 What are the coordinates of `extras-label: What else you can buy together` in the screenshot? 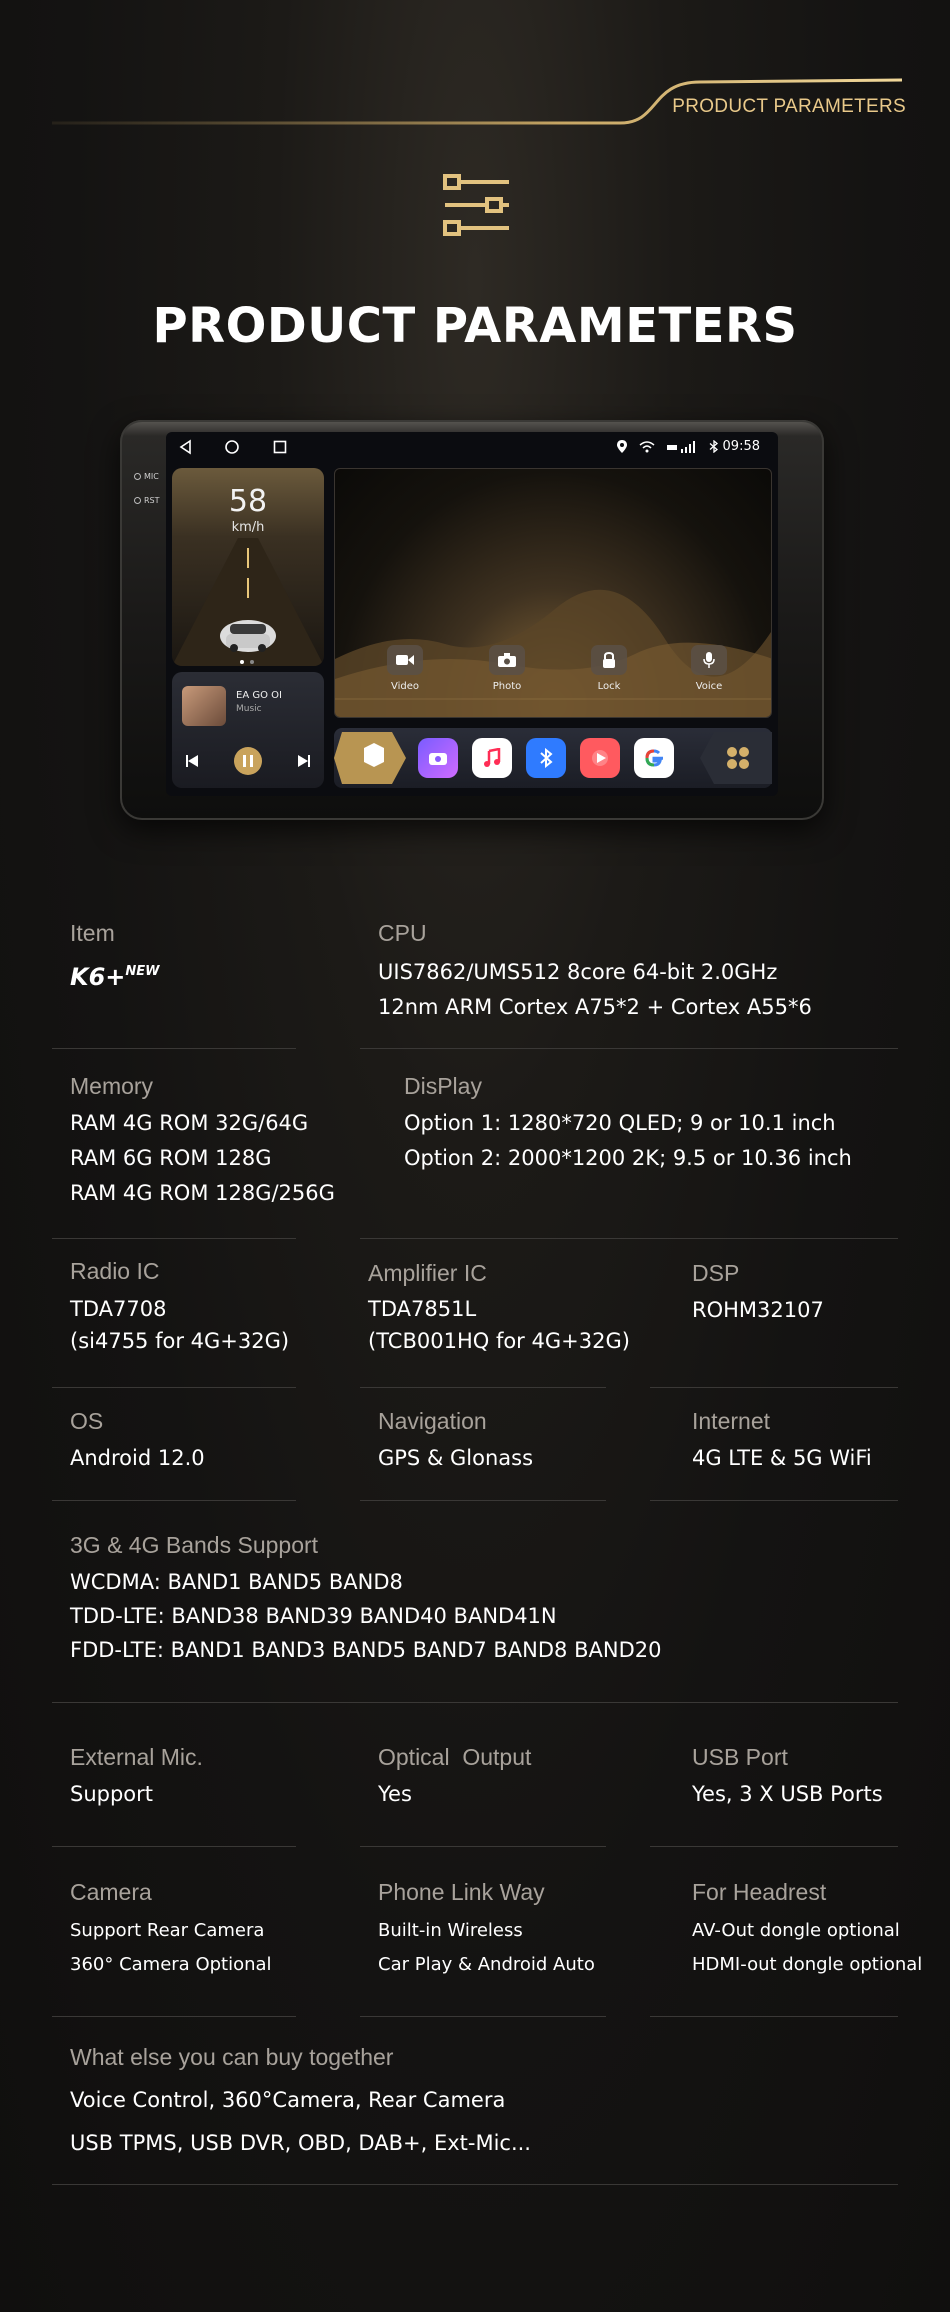 It's located at (232, 2057).